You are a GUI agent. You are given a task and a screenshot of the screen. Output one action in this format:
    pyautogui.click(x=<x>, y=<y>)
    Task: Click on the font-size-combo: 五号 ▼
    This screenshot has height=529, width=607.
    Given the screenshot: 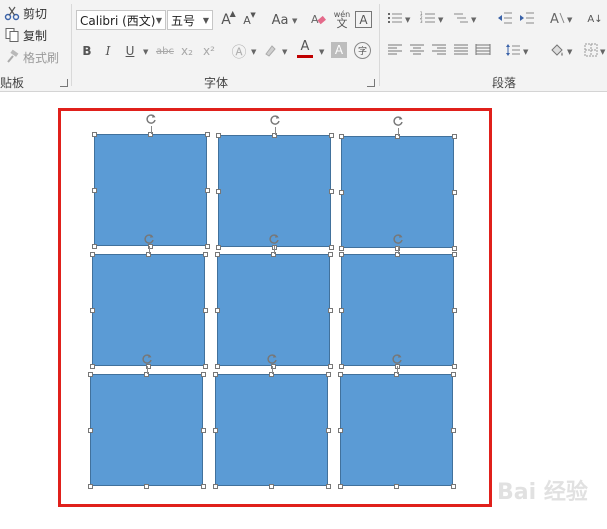 What is the action you would take?
    pyautogui.click(x=190, y=20)
    